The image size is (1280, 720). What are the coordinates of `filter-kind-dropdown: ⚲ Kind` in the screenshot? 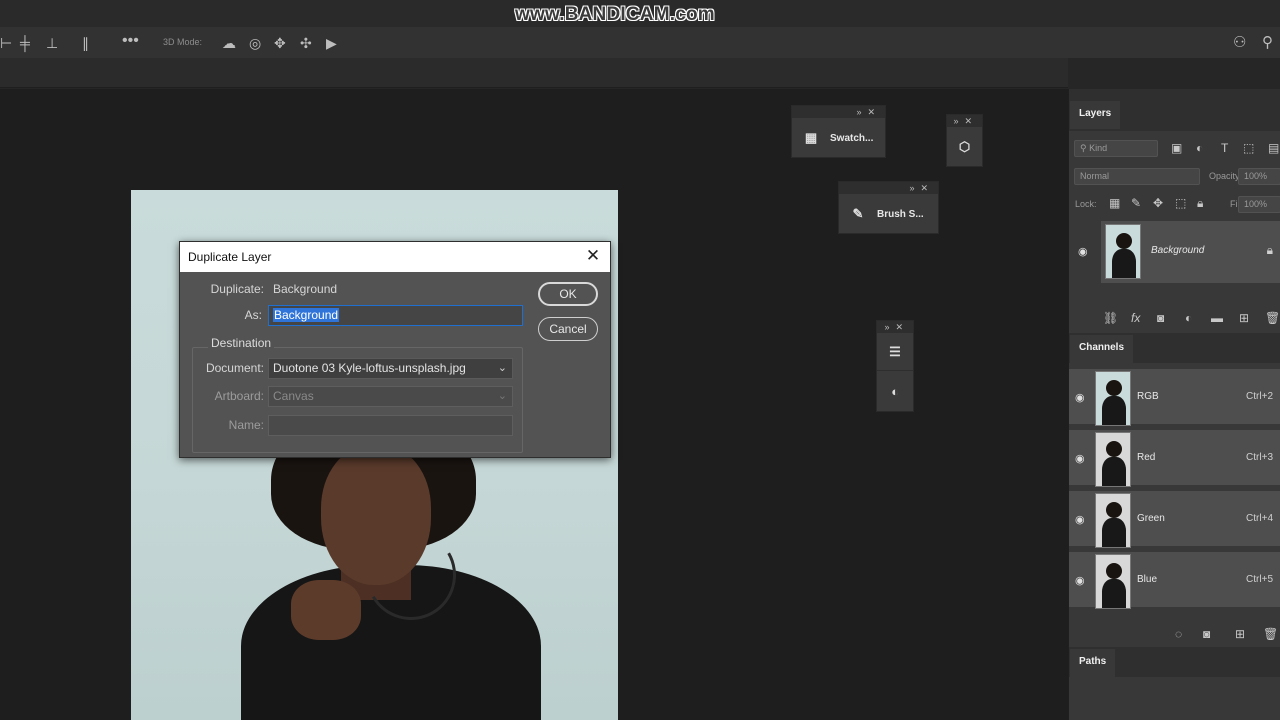 It's located at (1116, 148).